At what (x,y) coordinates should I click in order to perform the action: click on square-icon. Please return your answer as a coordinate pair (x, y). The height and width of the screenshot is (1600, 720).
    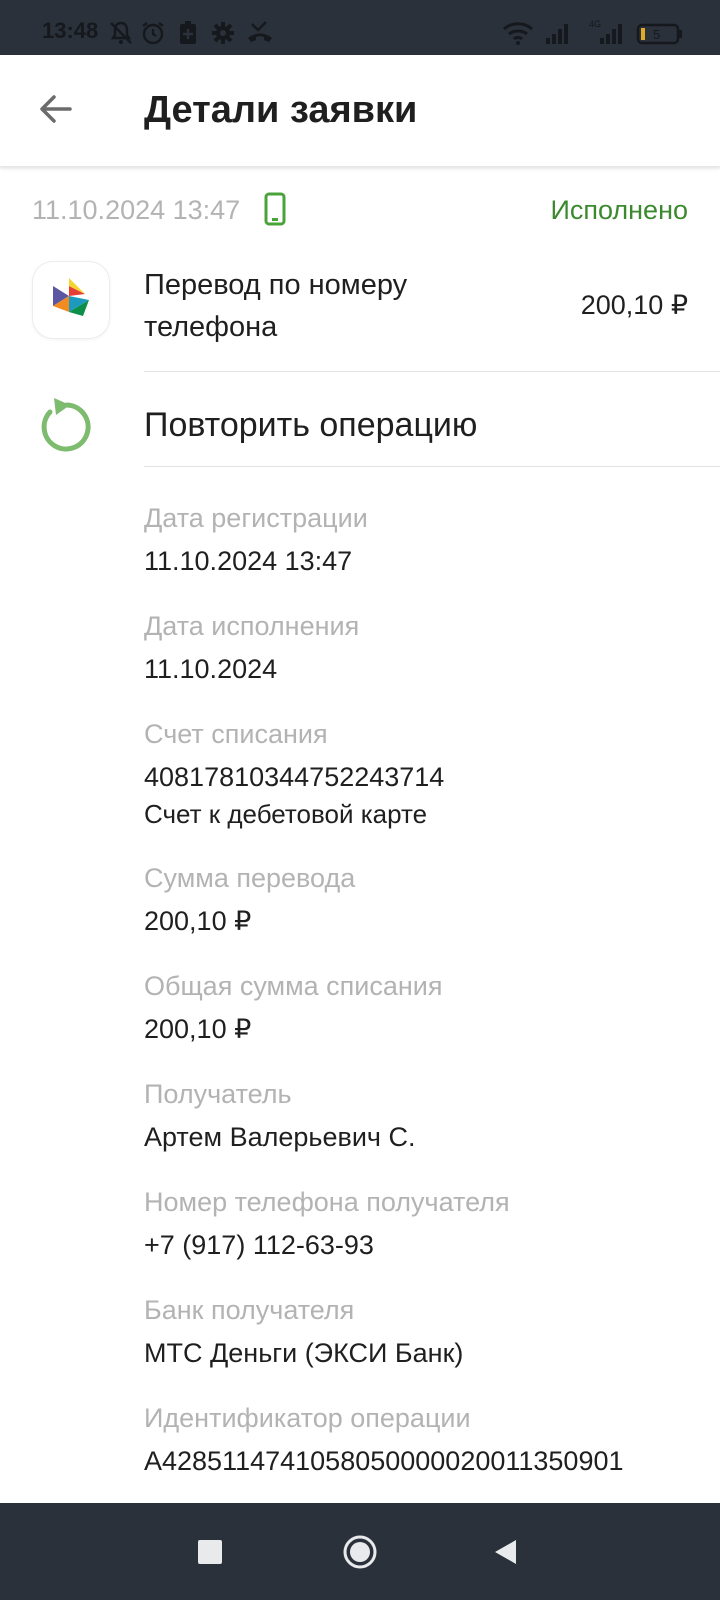
    Looking at the image, I should click on (210, 1551).